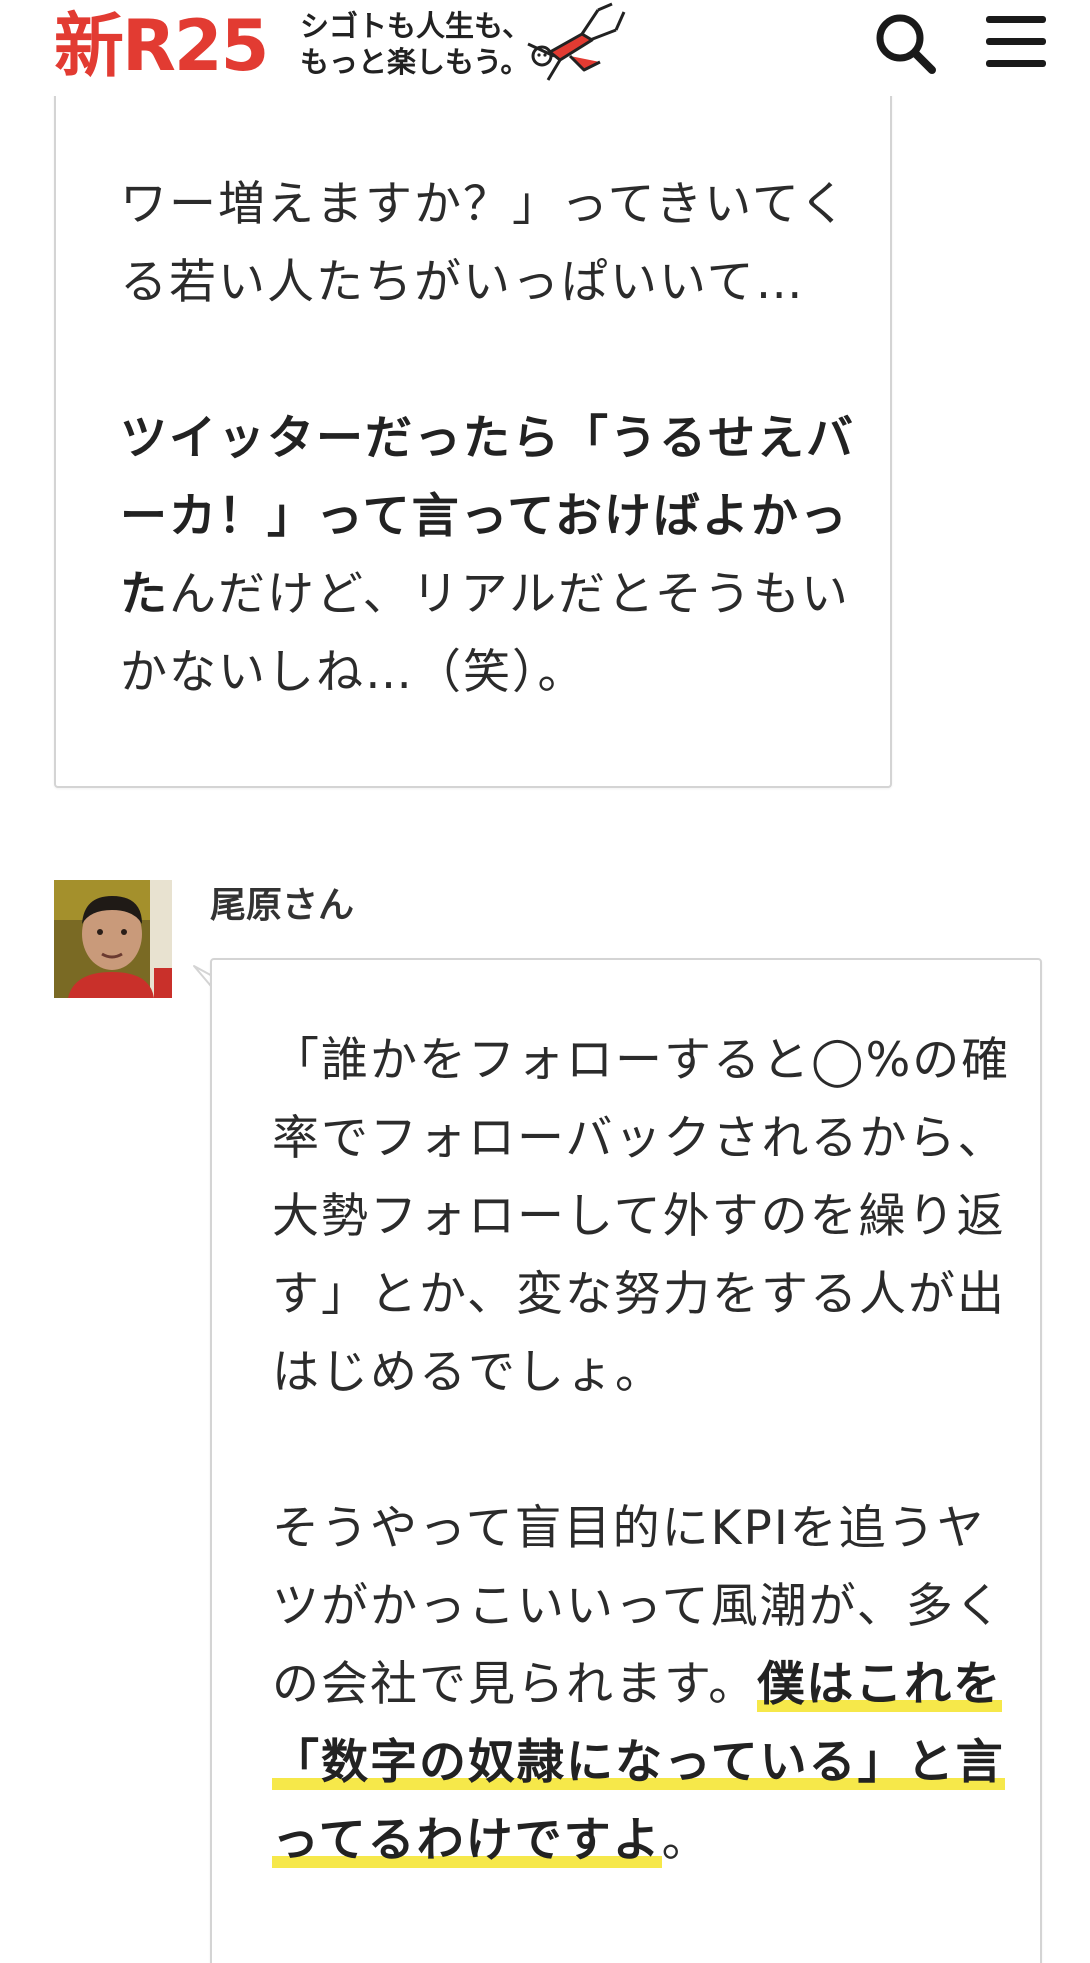  Describe the element at coordinates (416, 26) in the screenshot. I see `tagline-line-1: シゴトも人生も、` at that location.